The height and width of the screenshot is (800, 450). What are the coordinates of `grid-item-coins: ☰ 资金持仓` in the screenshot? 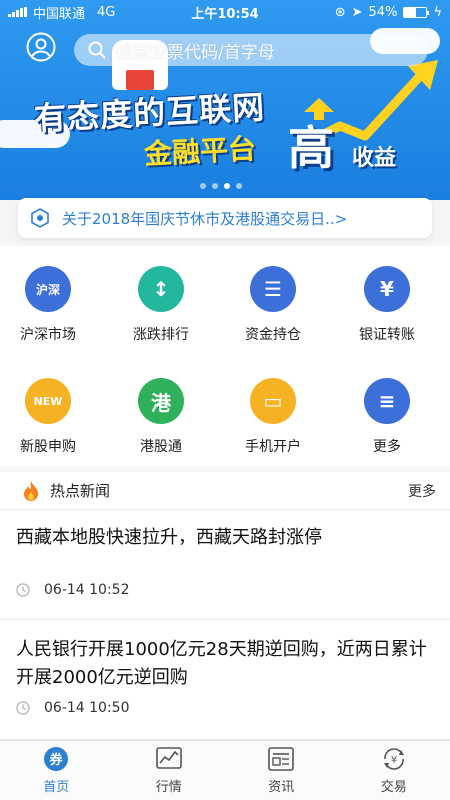 It's located at (273, 305).